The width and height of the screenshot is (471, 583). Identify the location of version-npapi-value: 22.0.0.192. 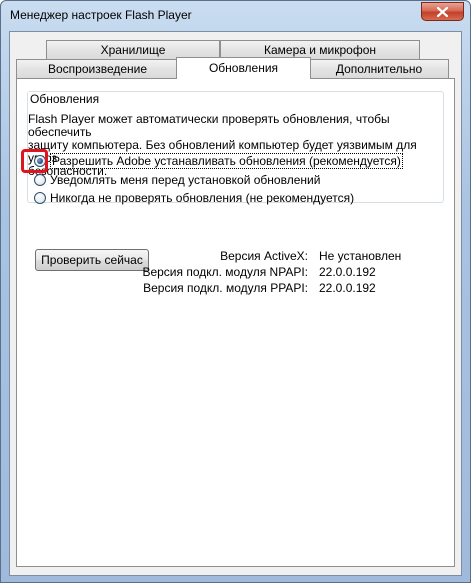
(347, 272).